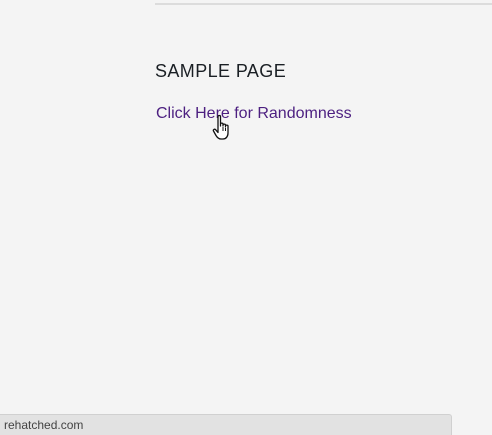  Describe the element at coordinates (221, 71) in the screenshot. I see `page-title: SAMPLE PAGE` at that location.